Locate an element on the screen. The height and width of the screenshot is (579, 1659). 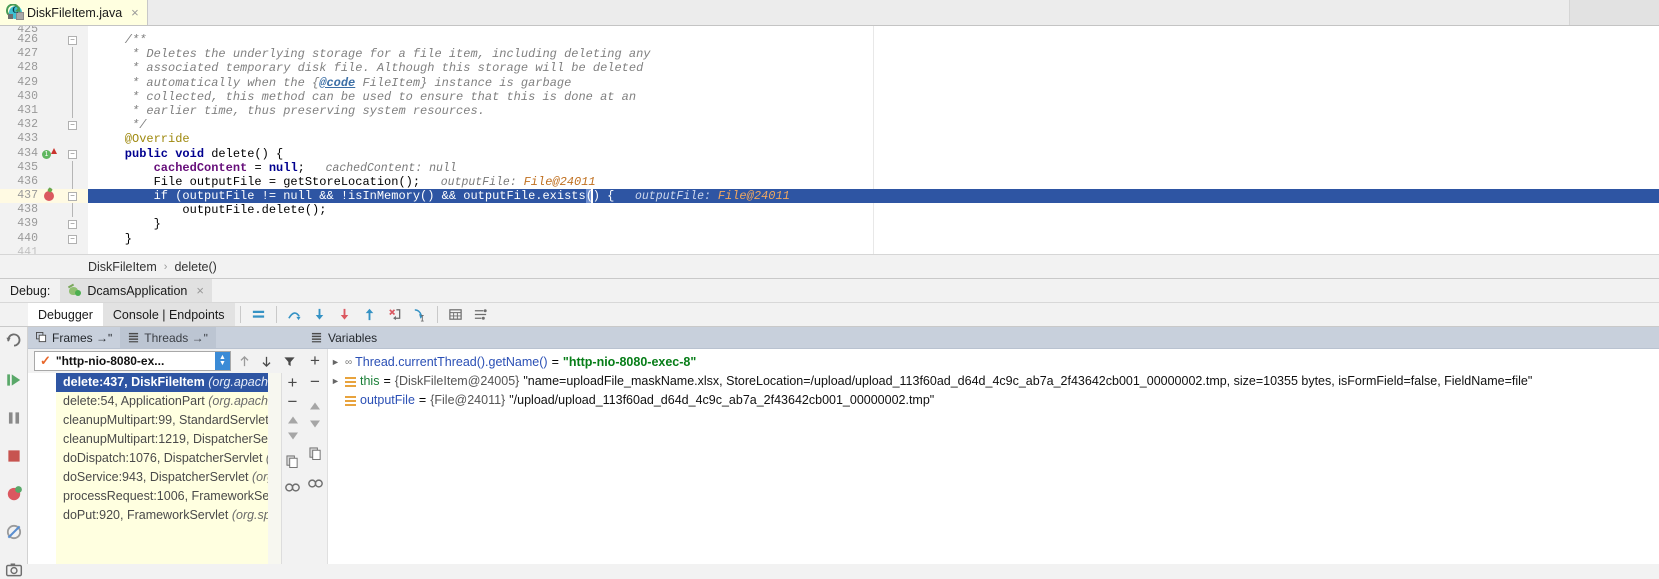
run-configuration-tab: DcamsApplication × is located at coordinates (136, 290).